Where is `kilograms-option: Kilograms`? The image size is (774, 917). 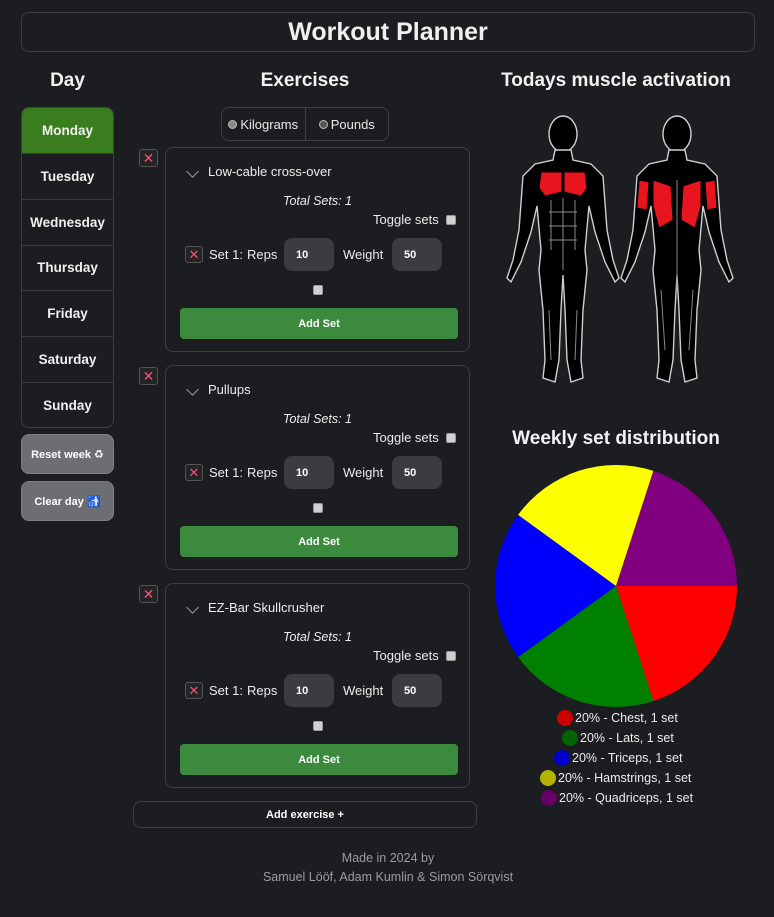
kilograms-option: Kilograms is located at coordinates (263, 124).